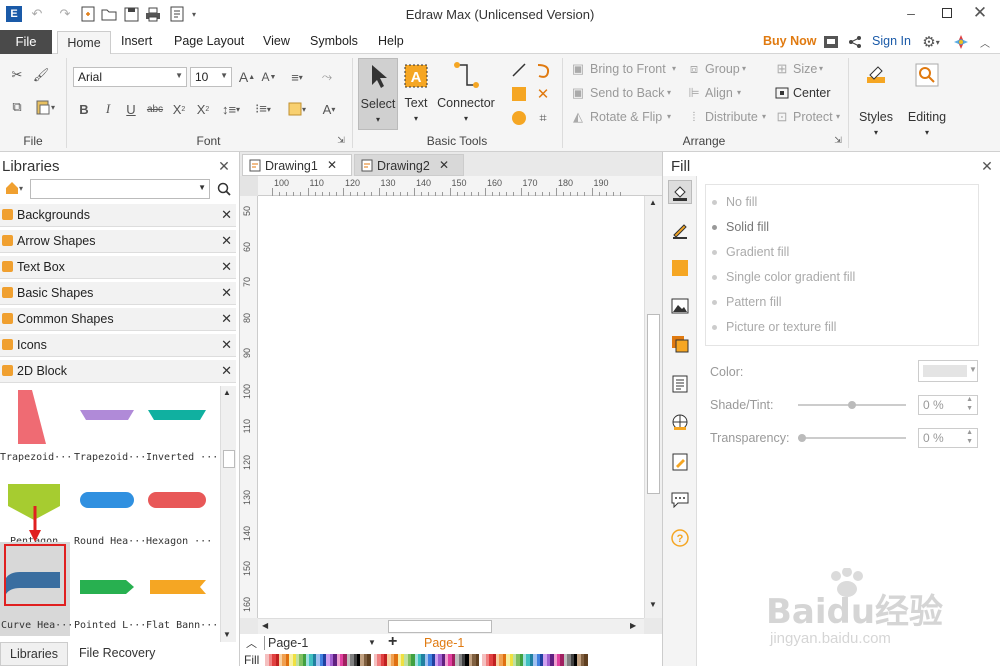 This screenshot has height=667, width=1000. I want to click on tab-drawing2: Drawing2 ✕, so click(409, 165).